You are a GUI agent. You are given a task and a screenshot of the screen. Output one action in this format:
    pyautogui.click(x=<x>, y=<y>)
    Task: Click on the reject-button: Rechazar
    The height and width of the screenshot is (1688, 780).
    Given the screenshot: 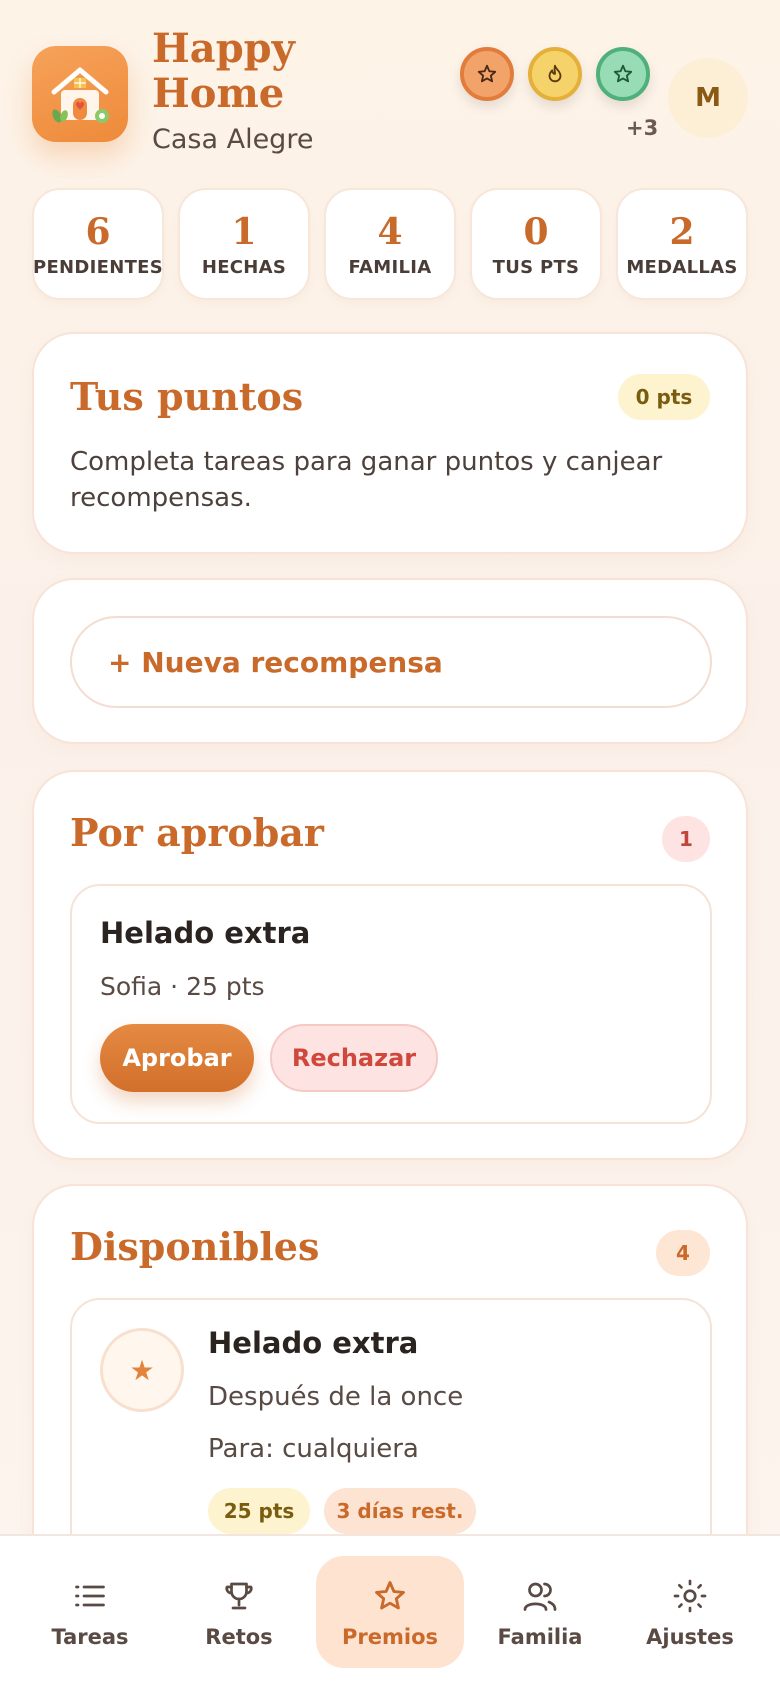 What is the action you would take?
    pyautogui.click(x=354, y=1058)
    